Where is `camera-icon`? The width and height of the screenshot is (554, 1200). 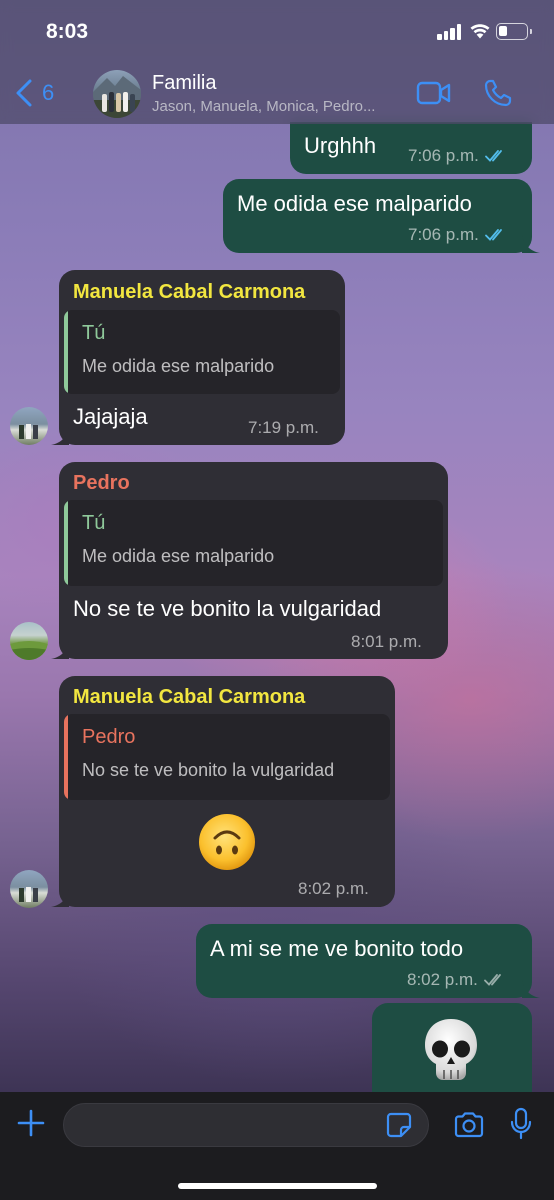
camera-icon is located at coordinates (469, 1125).